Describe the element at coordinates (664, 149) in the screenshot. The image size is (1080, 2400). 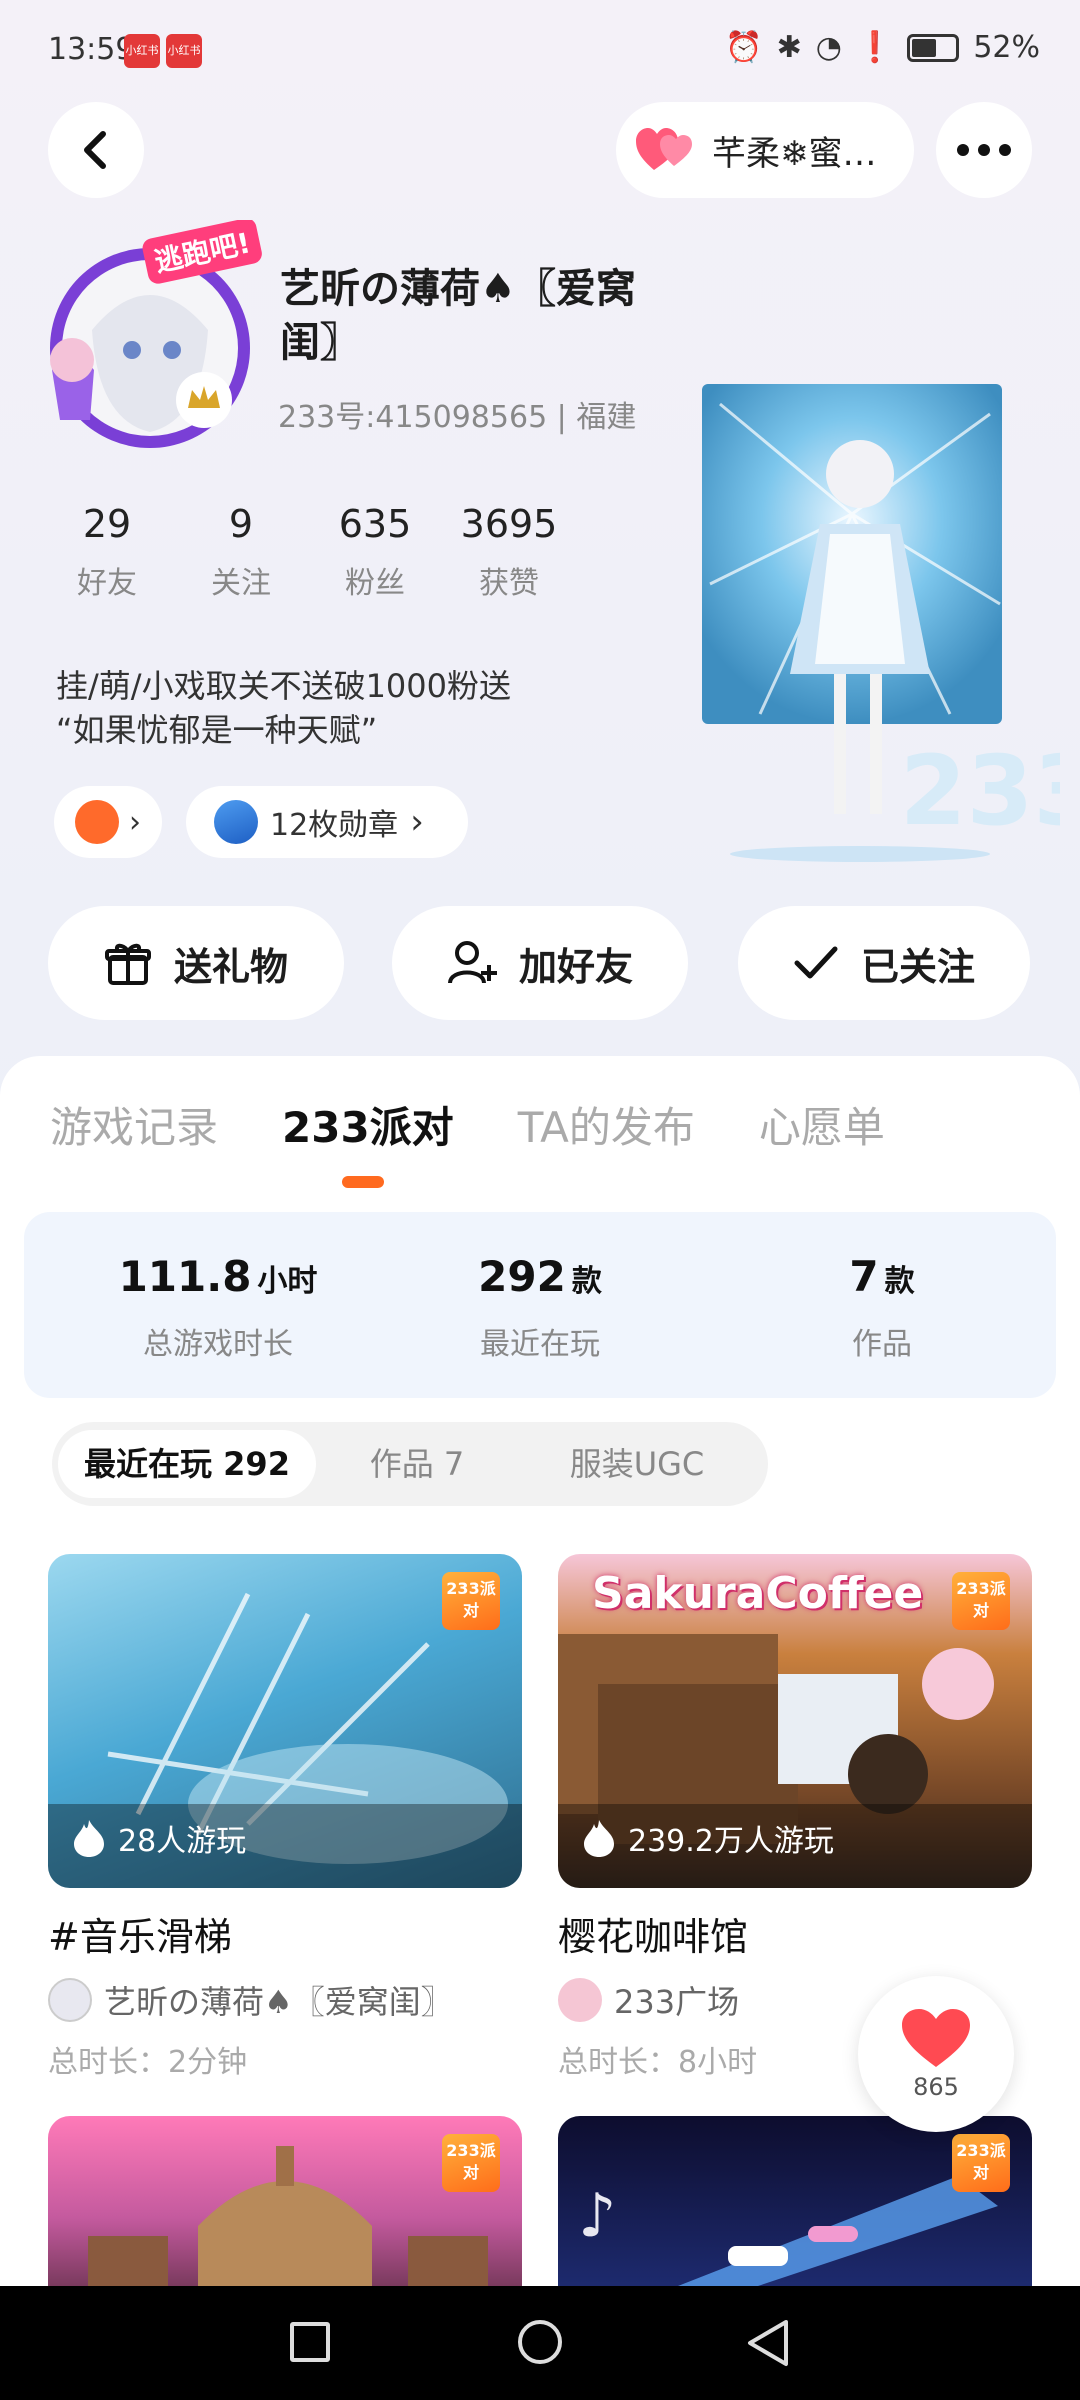
I see `double-heart-icon` at that location.